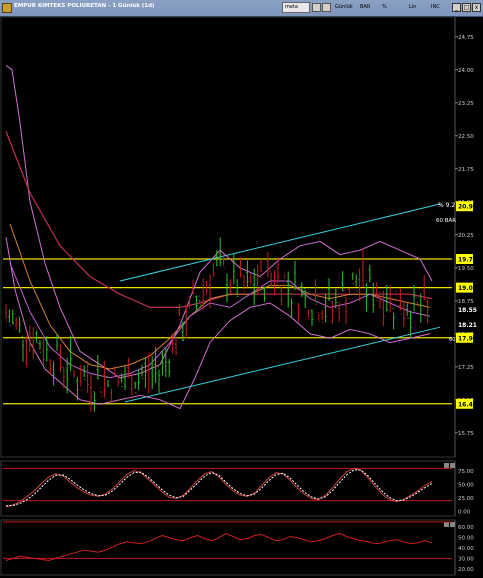  What do you see at coordinates (466, 472) in the screenshot?
I see `panel-axis-label: 75.00` at bounding box center [466, 472].